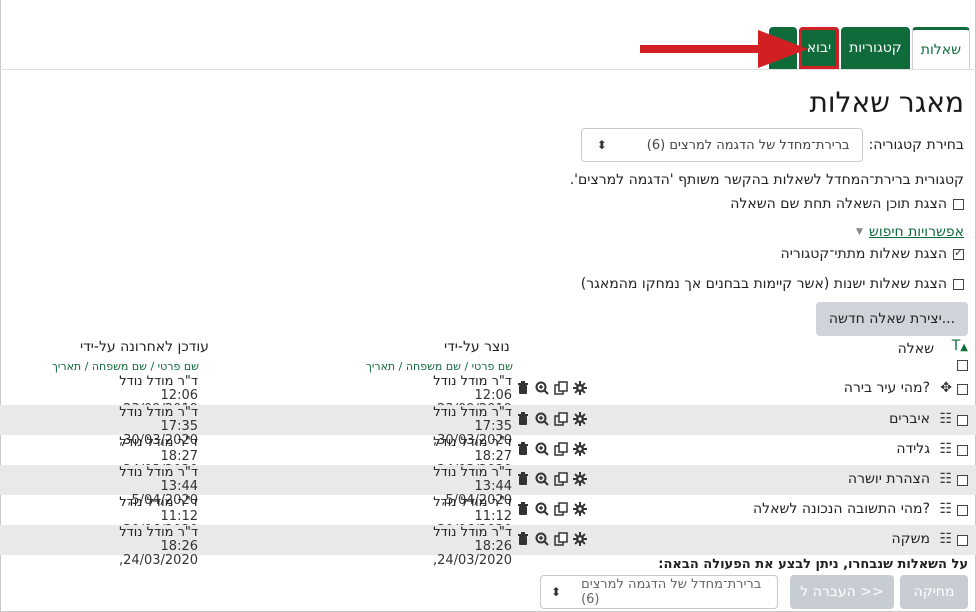 This screenshot has height=612, width=976. Describe the element at coordinates (721, 145) in the screenshot. I see `category-select: ברירת־מחדל של הדגמה למרצים (6) ⬍` at that location.